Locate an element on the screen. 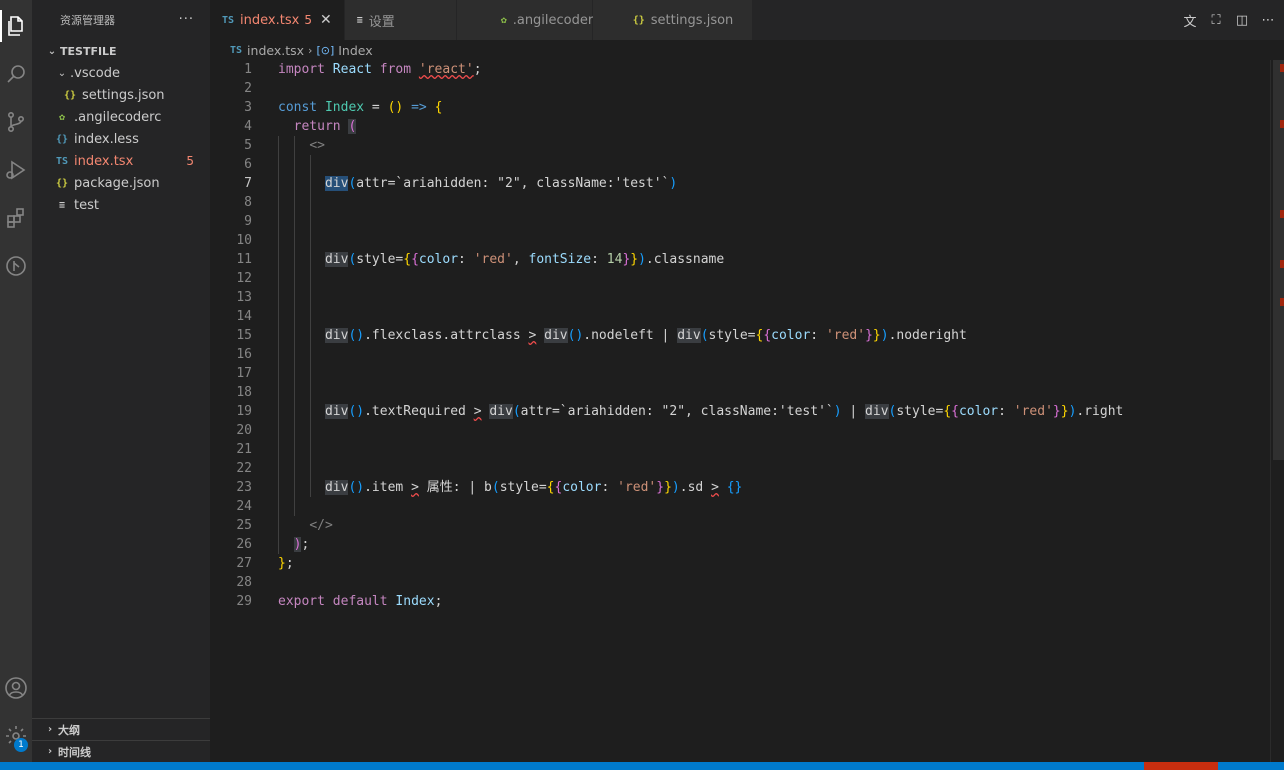  editor-actions: 文 ⛶ ◫ ⋯ is located at coordinates (1229, 20).